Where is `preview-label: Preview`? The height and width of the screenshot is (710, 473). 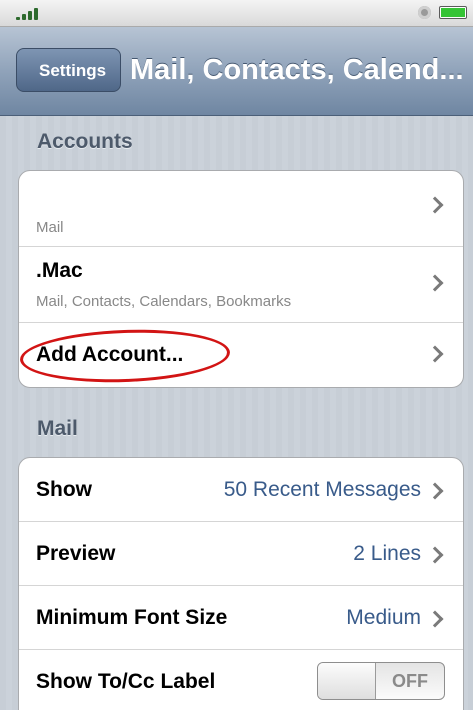 preview-label: Preview is located at coordinates (76, 553).